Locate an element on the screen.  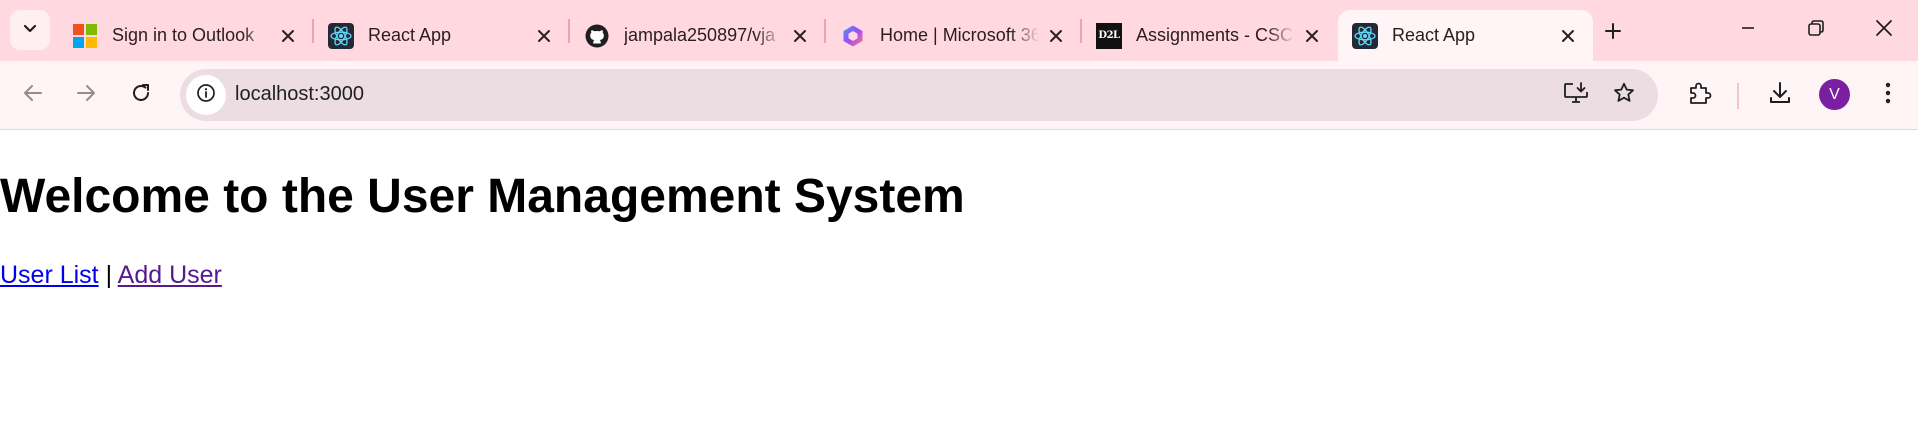
reload-button is located at coordinates (141, 95).